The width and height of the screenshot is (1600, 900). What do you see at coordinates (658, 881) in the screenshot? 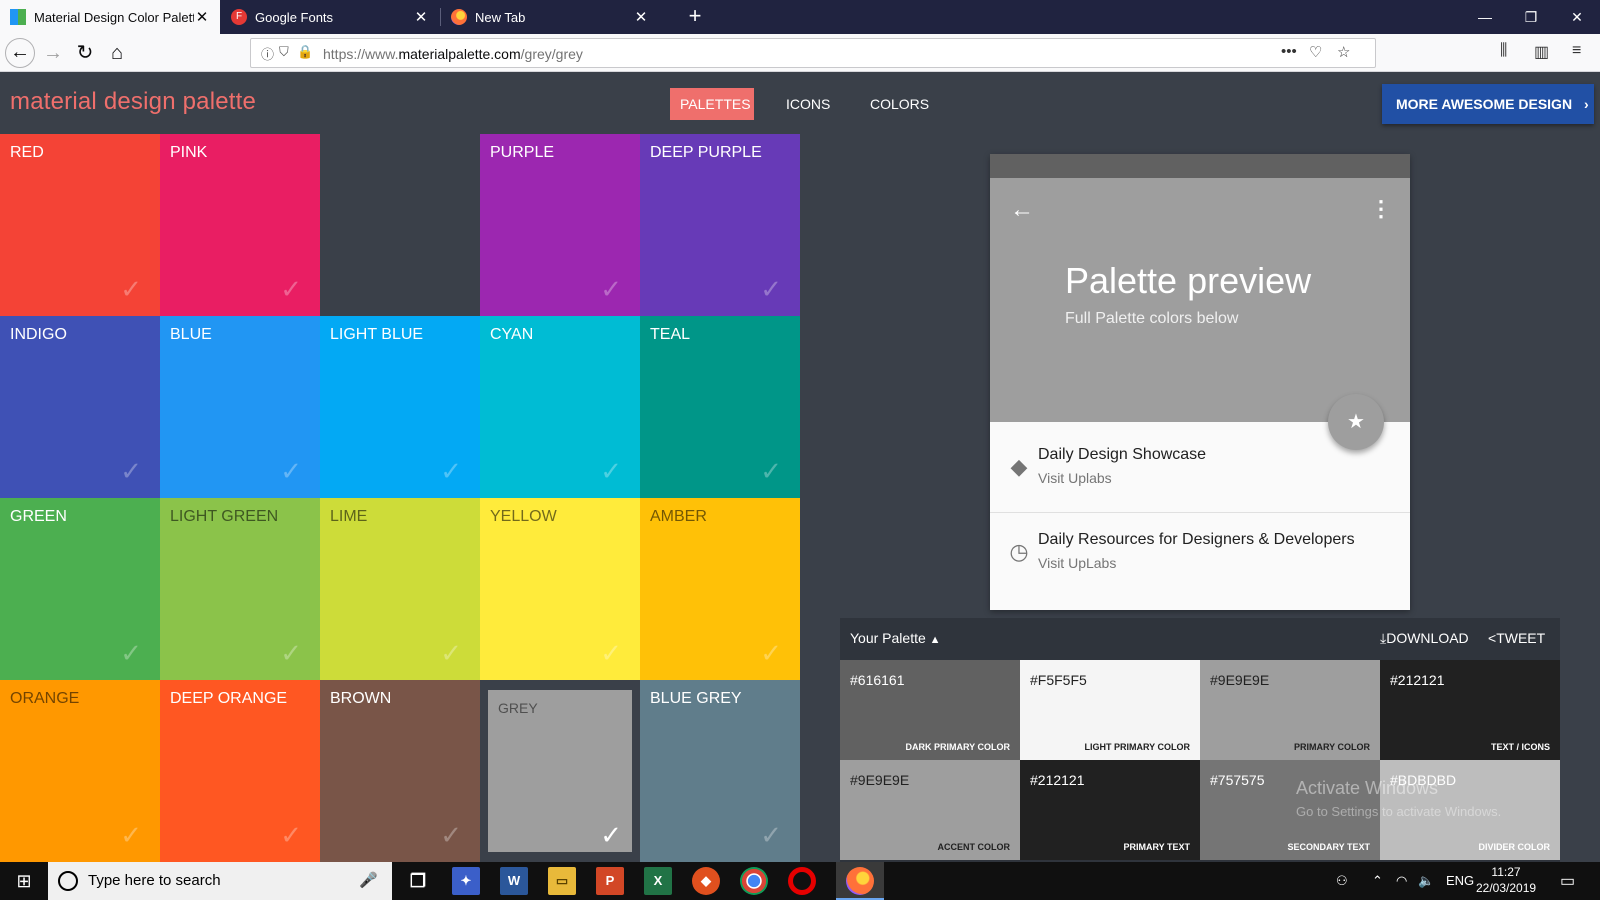
I see `excel-icon: X` at bounding box center [658, 881].